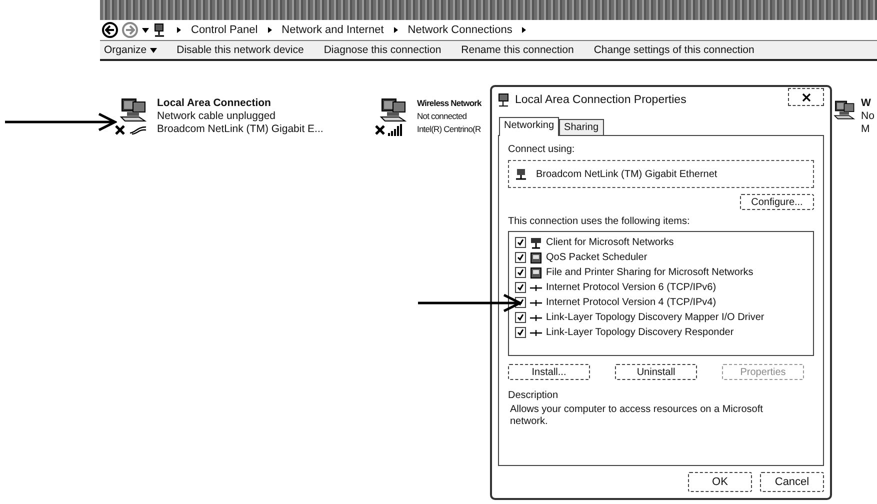  I want to click on breadcrumb-item: Control Panel, so click(224, 30).